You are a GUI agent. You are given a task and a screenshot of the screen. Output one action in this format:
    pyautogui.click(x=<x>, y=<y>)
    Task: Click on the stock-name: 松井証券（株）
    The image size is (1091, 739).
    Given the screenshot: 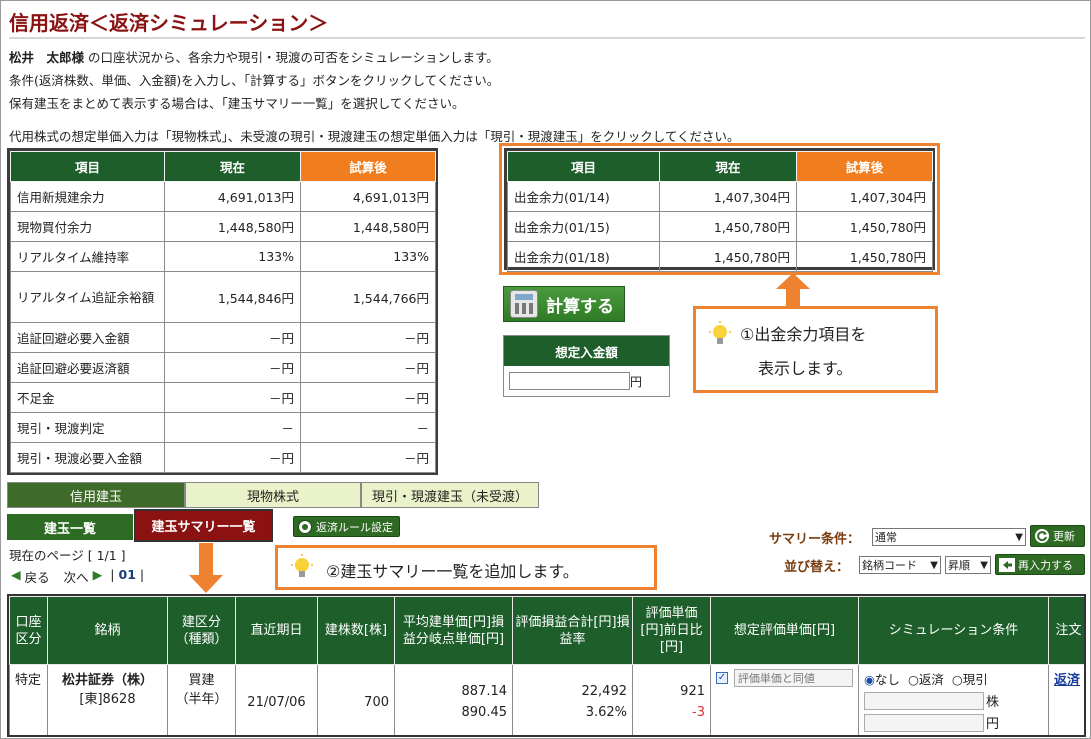 What is the action you would take?
    pyautogui.click(x=107, y=680)
    